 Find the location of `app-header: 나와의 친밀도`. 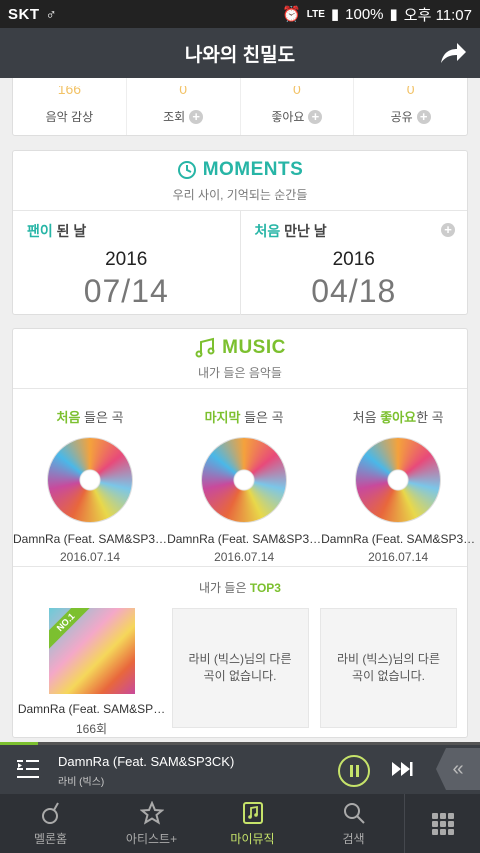

app-header: 나와의 친밀도 is located at coordinates (240, 53).